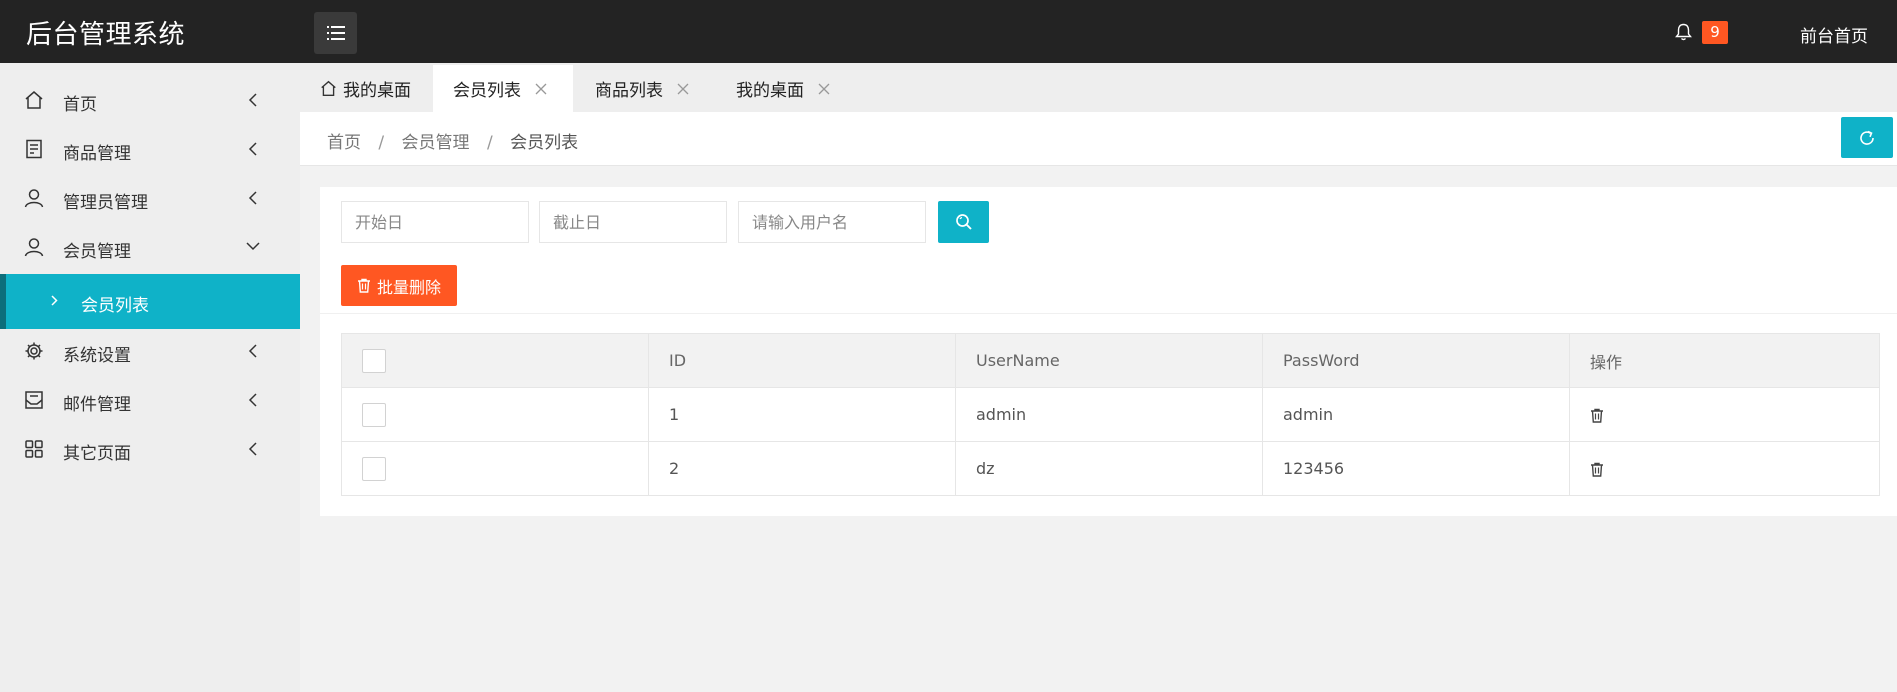 Image resolution: width=1897 pixels, height=692 pixels. I want to click on grid-icon, so click(34, 449).